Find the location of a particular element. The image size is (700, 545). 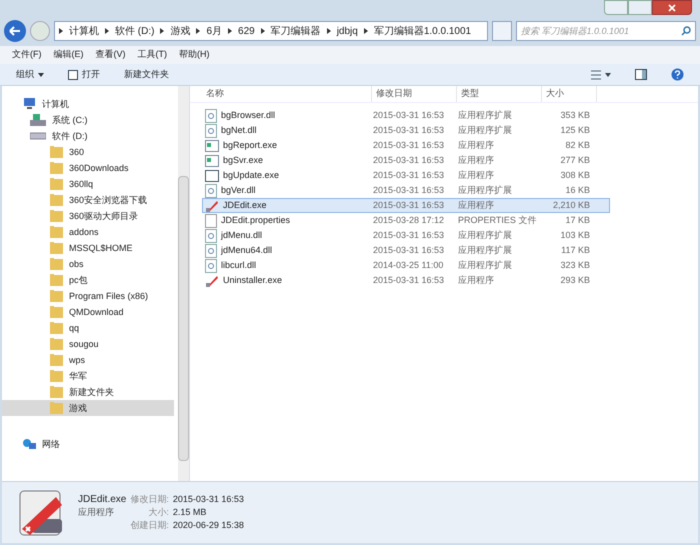

file-row: jdMenu.dll 2015-03-31 16:53 应用程序扩展 103 KB is located at coordinates (406, 235).